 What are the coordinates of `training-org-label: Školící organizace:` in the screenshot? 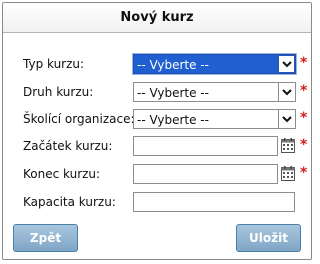 It's located at (79, 119).